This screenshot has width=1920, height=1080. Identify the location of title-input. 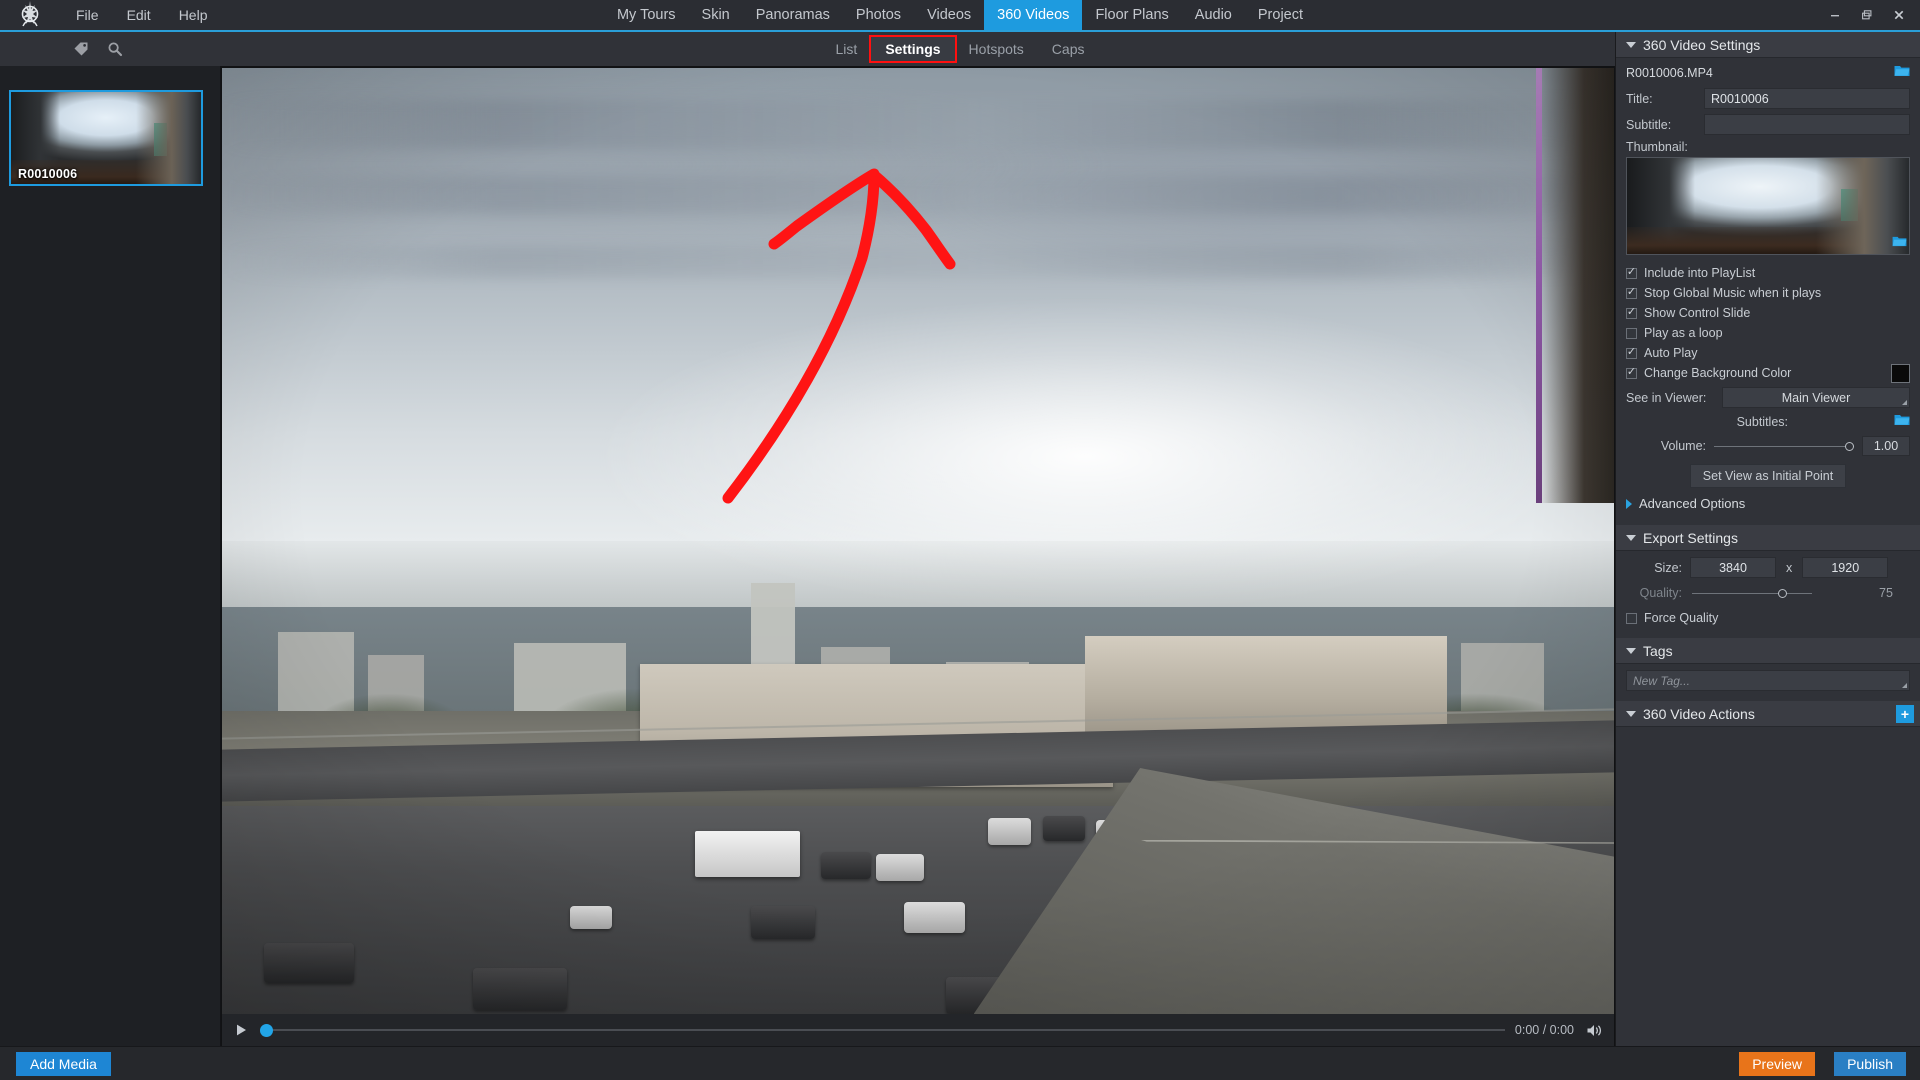
(1807, 98).